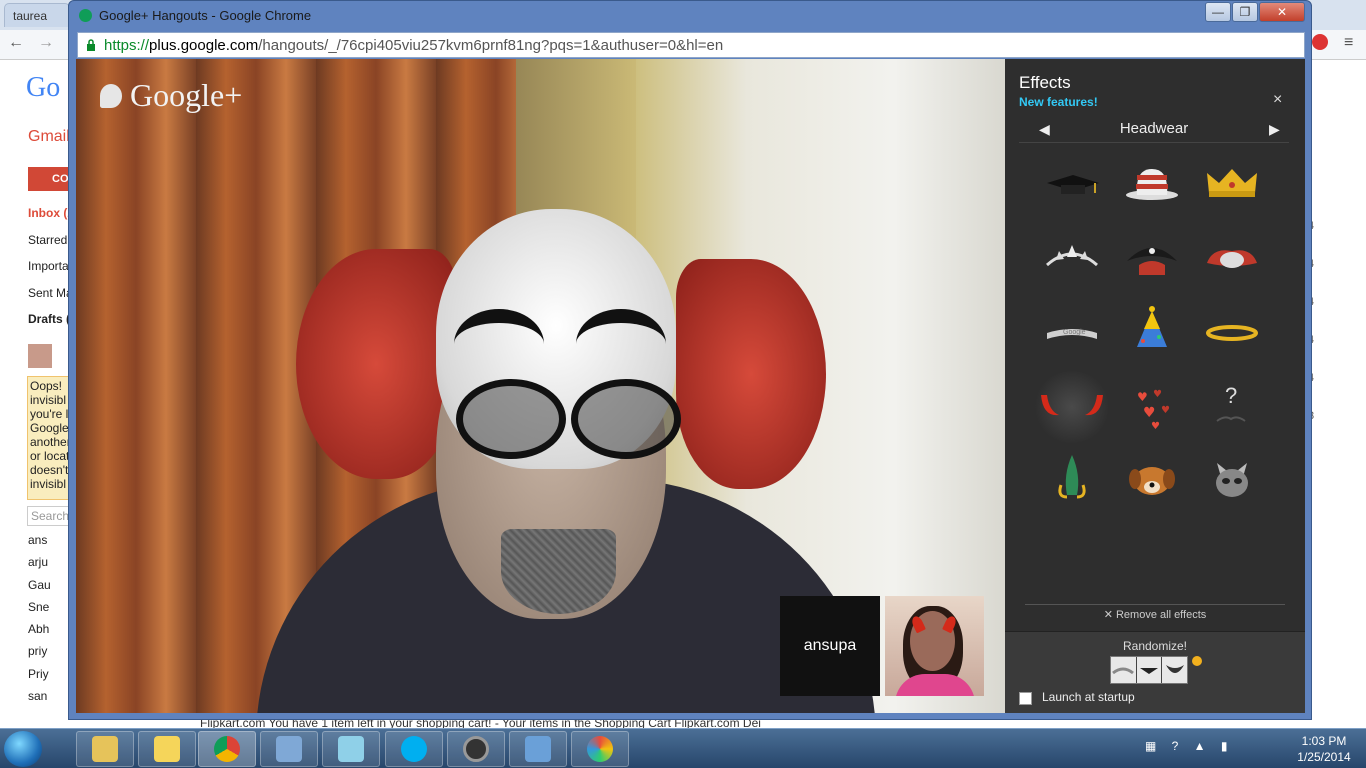  I want to click on notepad-icon, so click(351, 749).